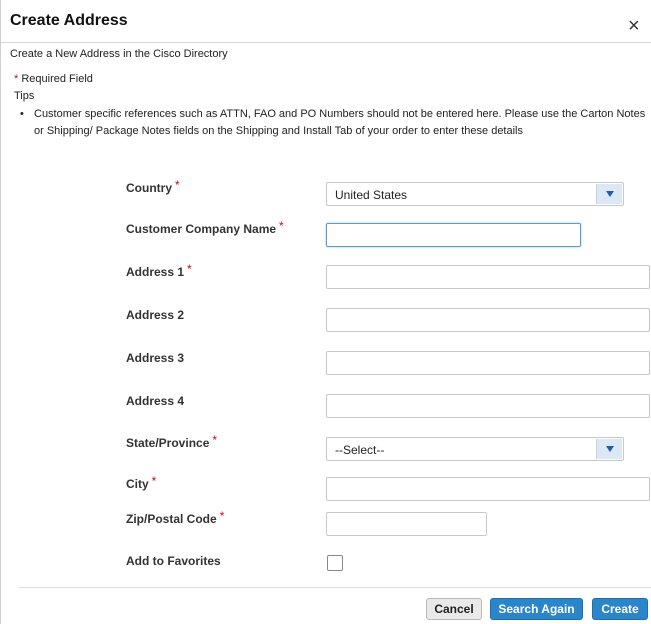 The image size is (651, 624). I want to click on address2-input, so click(488, 320).